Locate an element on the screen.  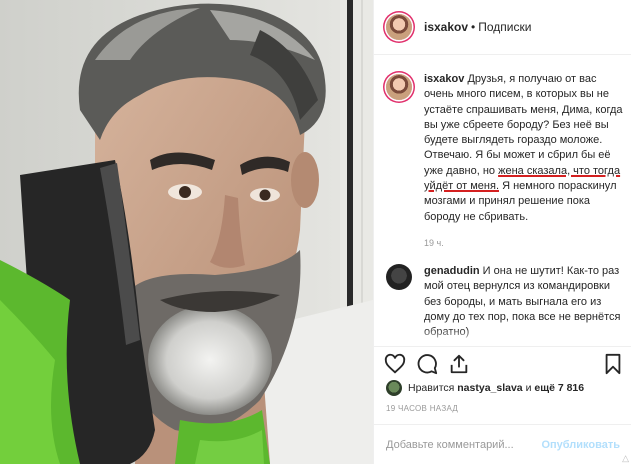
following-button: Подписки is located at coordinates (504, 27).